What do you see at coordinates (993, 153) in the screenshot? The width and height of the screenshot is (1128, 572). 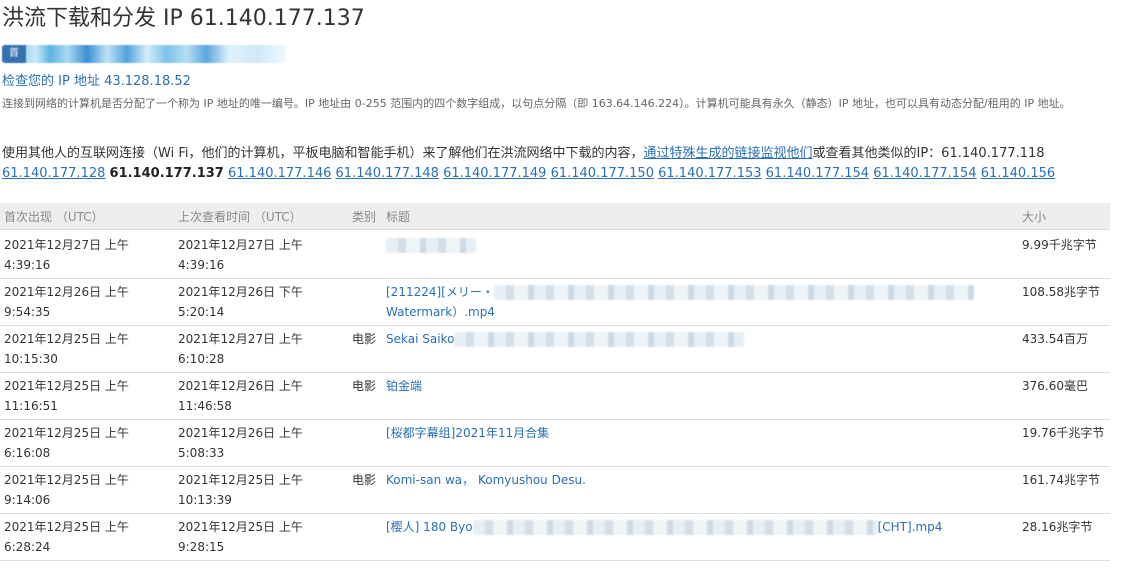 I see `similar-ip-first: 61.140.177.118` at bounding box center [993, 153].